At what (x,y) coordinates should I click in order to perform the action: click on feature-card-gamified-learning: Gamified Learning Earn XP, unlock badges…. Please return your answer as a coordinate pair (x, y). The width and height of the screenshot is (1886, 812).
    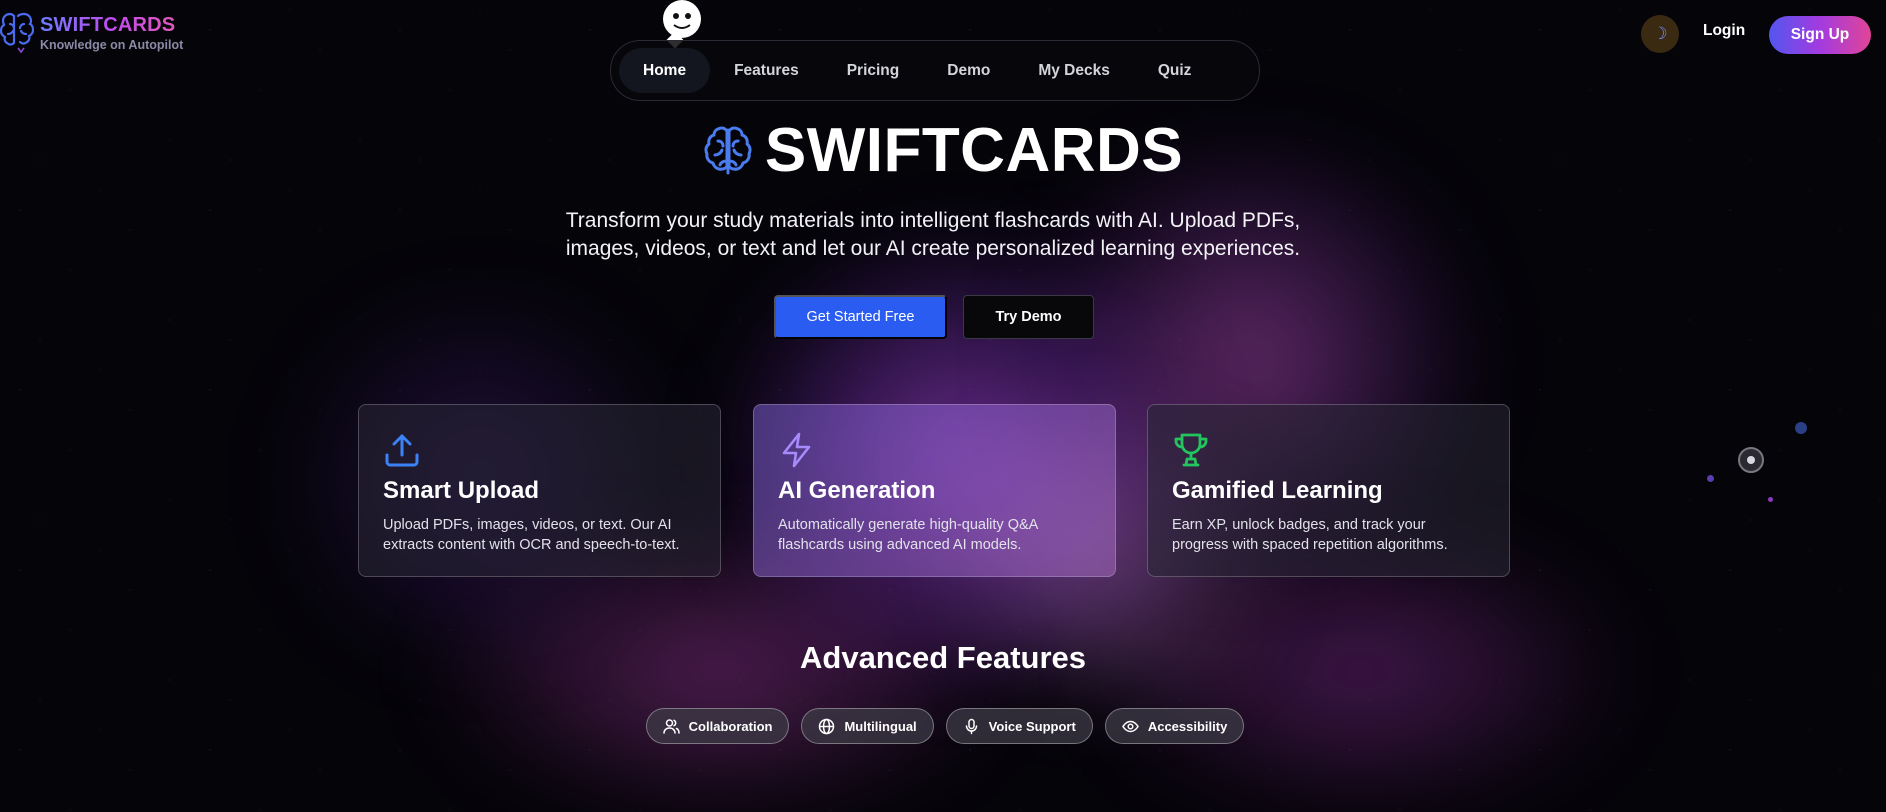
    Looking at the image, I should click on (1328, 490).